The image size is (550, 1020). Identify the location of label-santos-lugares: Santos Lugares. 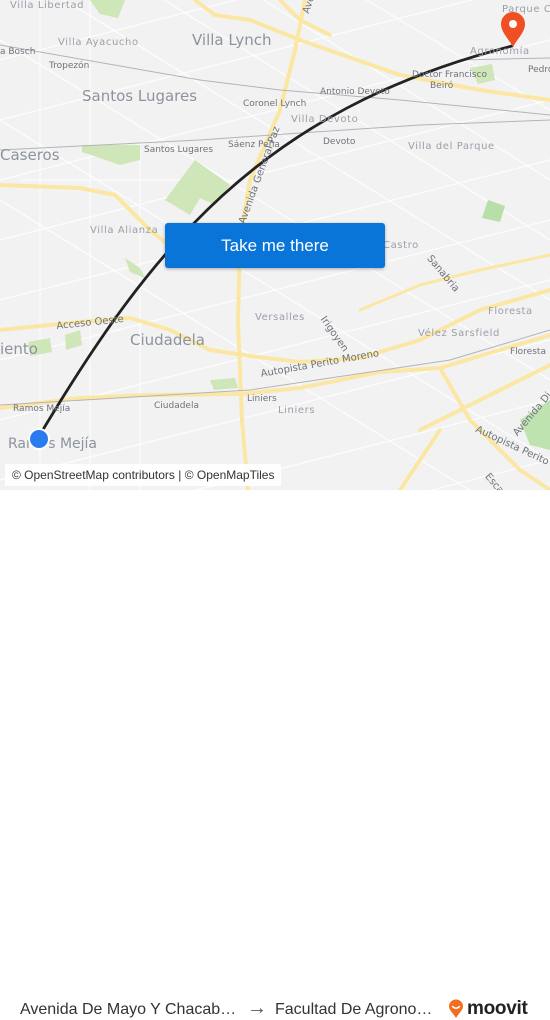
(140, 96).